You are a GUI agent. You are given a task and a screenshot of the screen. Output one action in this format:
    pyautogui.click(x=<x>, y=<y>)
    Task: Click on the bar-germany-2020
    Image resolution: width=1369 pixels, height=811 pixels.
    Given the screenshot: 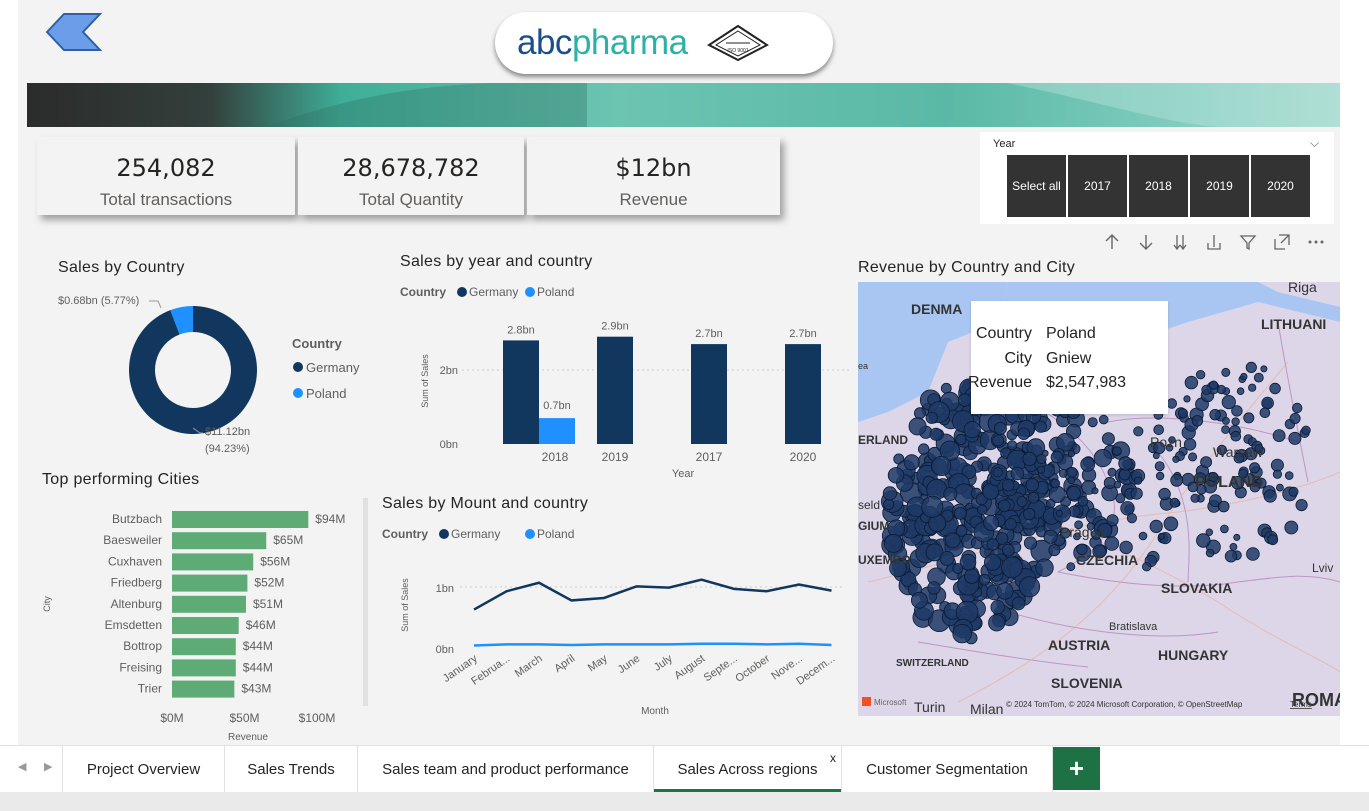 What is the action you would take?
    pyautogui.click(x=803, y=394)
    